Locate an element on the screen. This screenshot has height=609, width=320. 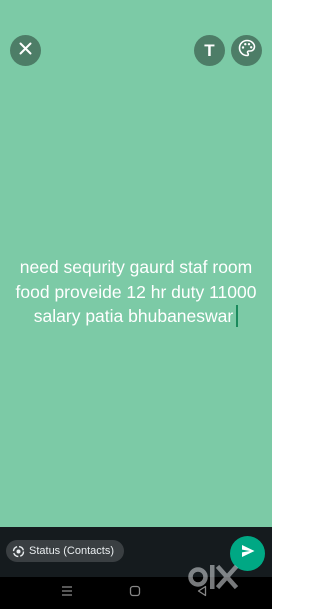
background-color-button is located at coordinates (246, 50).